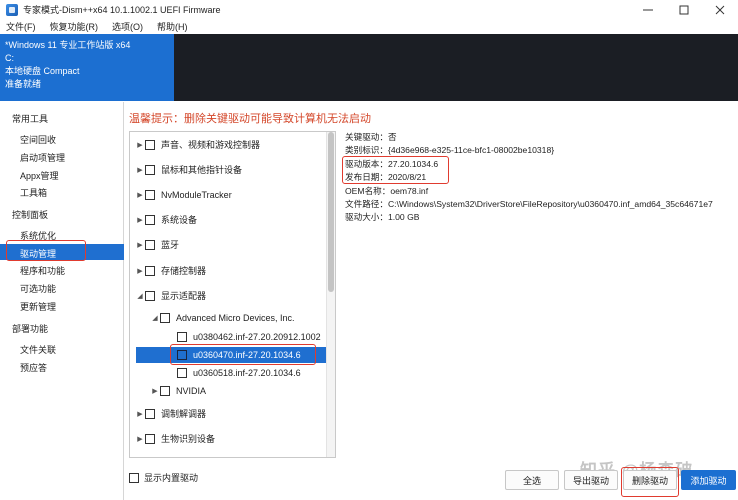  I want to click on highlight-box-delete, so click(650, 482).